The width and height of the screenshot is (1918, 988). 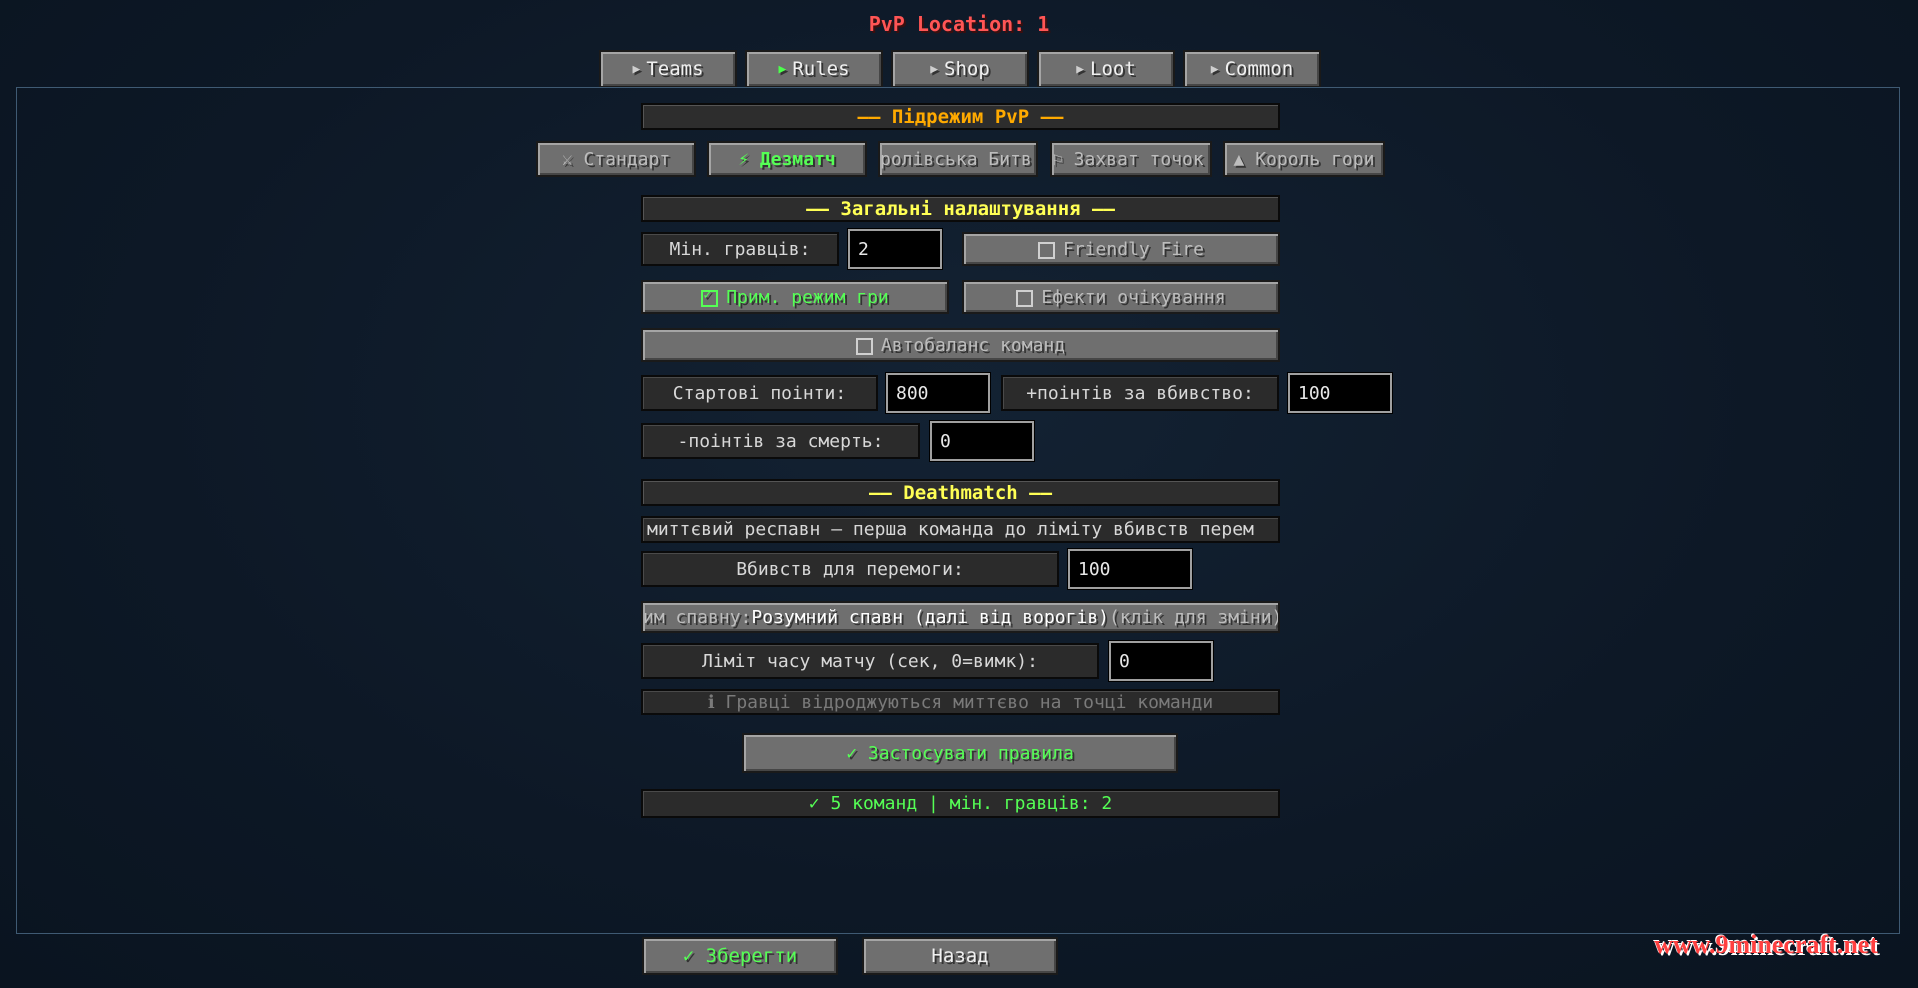 I want to click on friendly-fire-checkbox: Friendly Fire, so click(x=1121, y=249).